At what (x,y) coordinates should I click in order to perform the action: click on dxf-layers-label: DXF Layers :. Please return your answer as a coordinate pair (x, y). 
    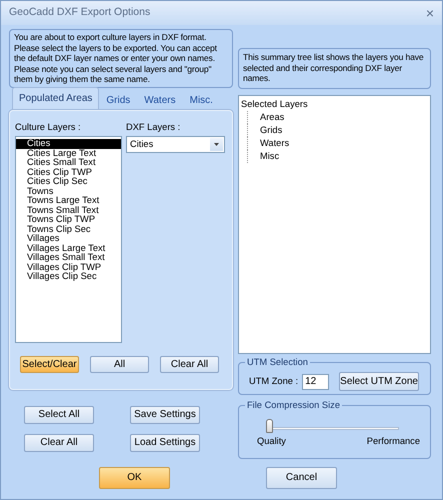
    Looking at the image, I should click on (154, 127).